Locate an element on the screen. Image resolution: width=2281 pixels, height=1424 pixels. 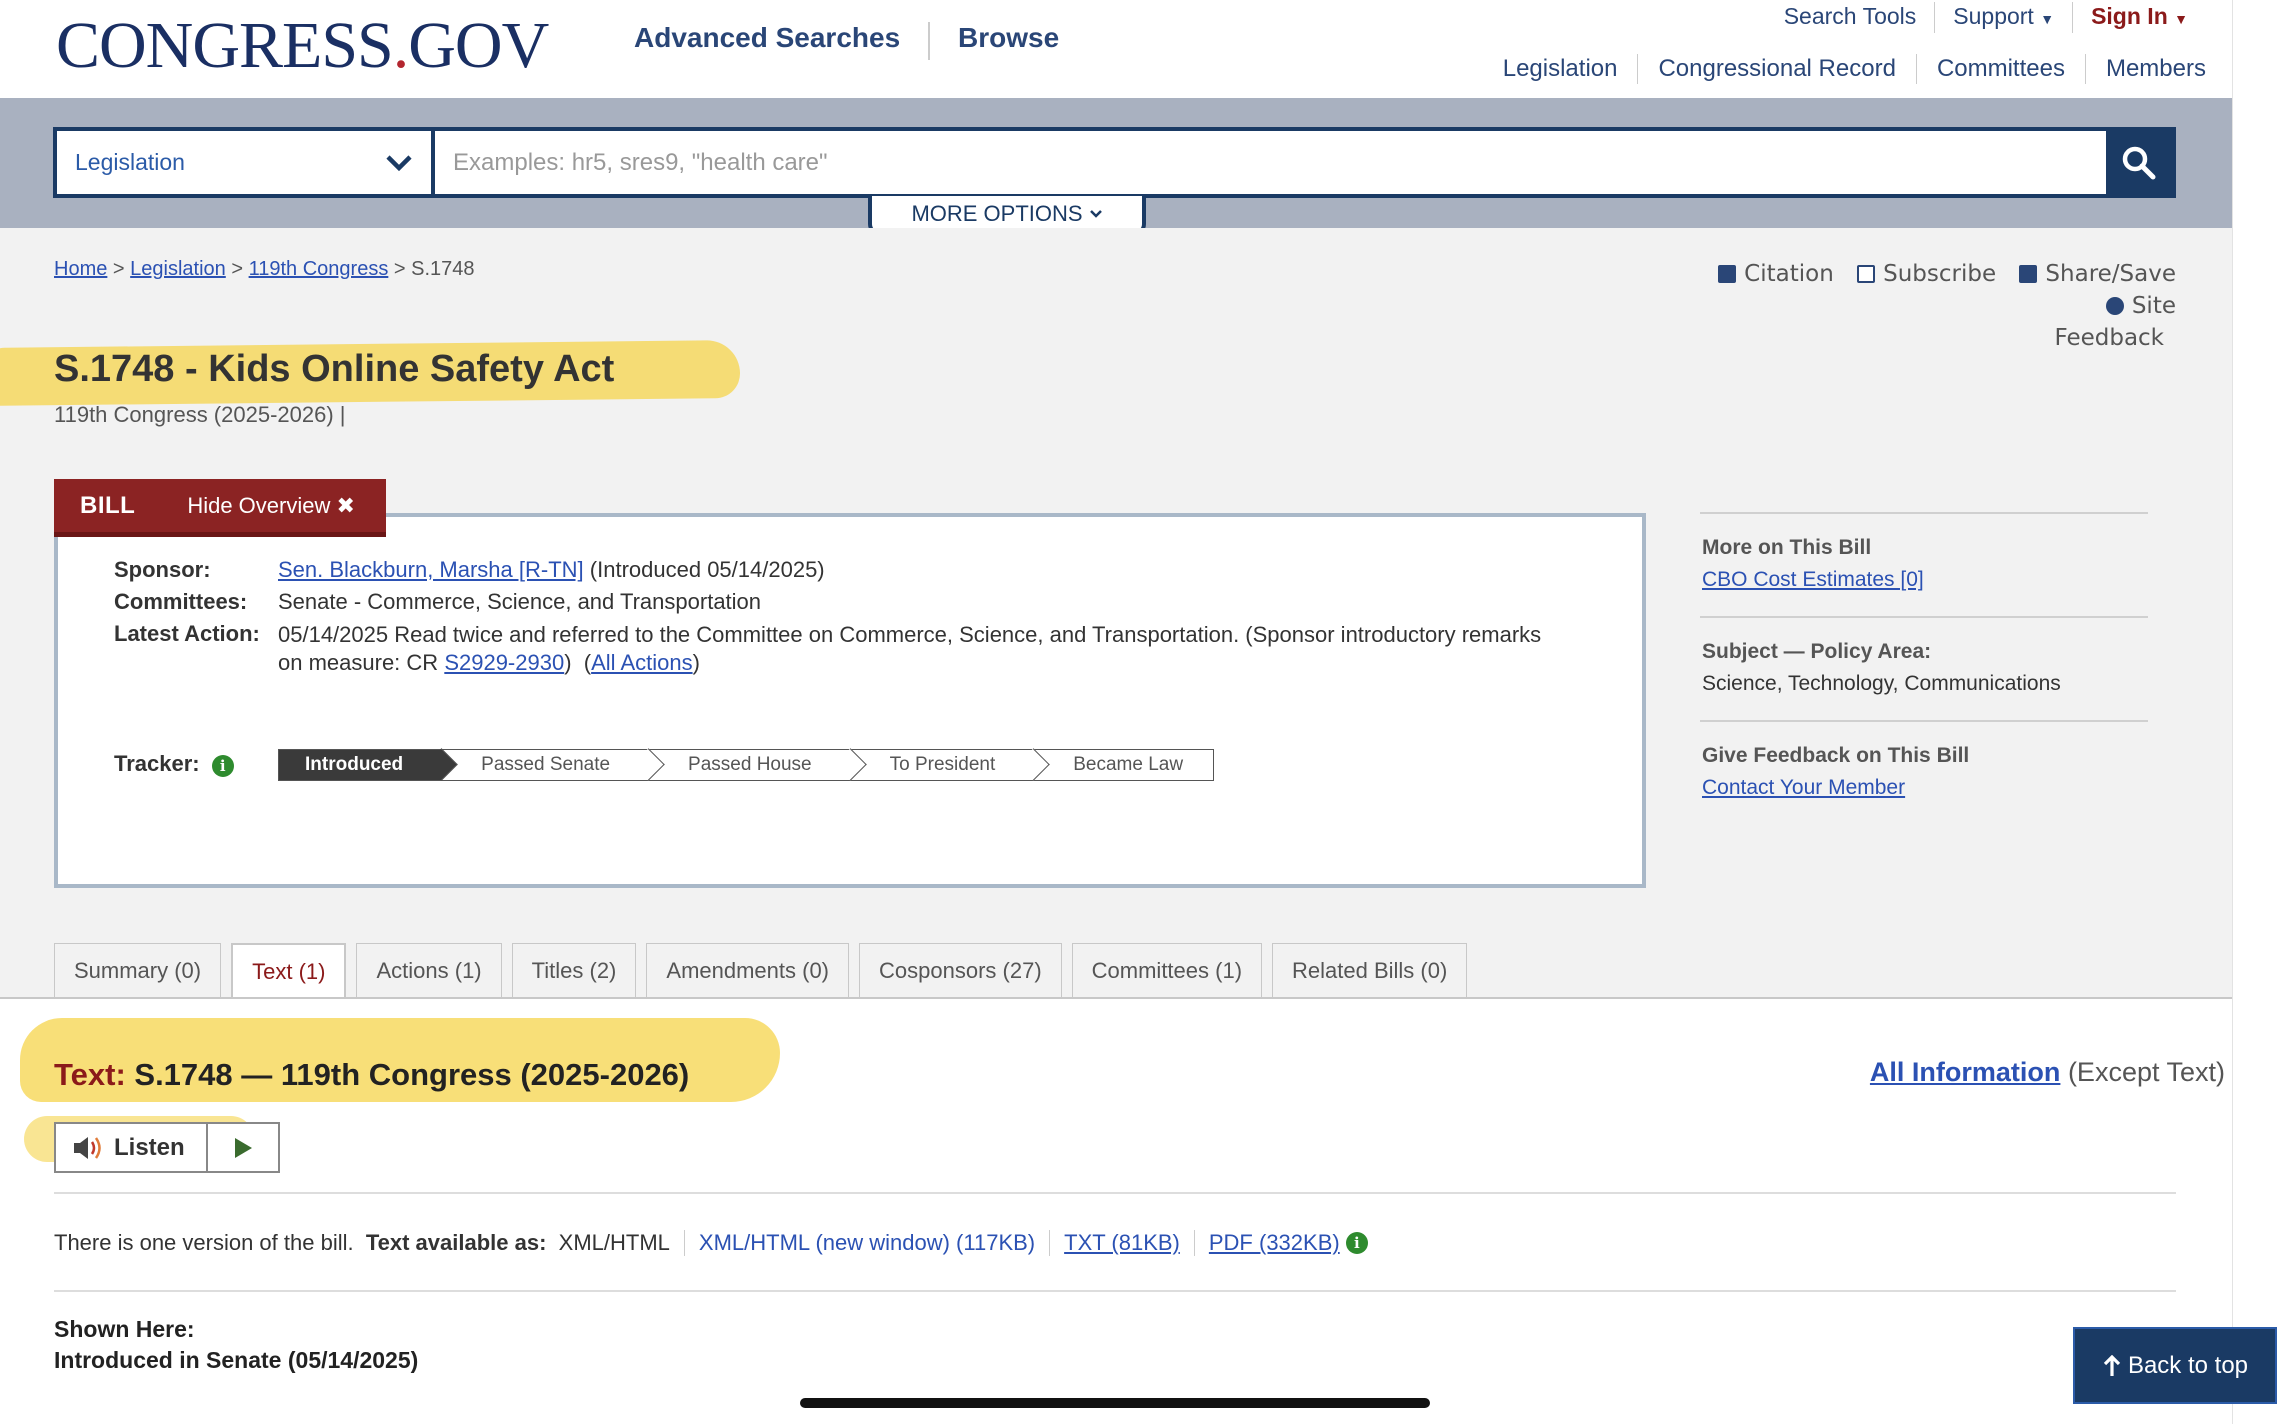
search-box: Legislation is located at coordinates (1114, 162).